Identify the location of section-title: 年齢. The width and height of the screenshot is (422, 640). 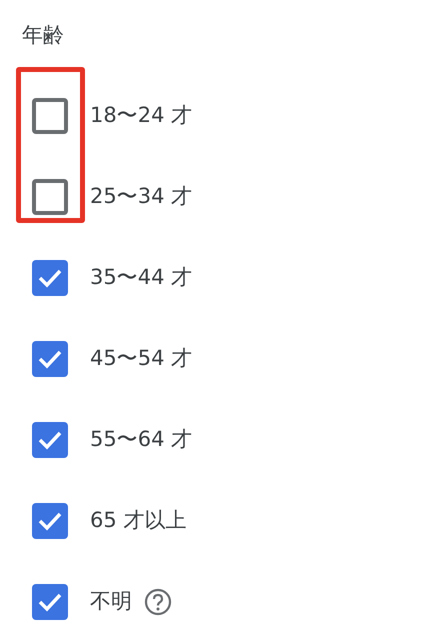
(43, 35).